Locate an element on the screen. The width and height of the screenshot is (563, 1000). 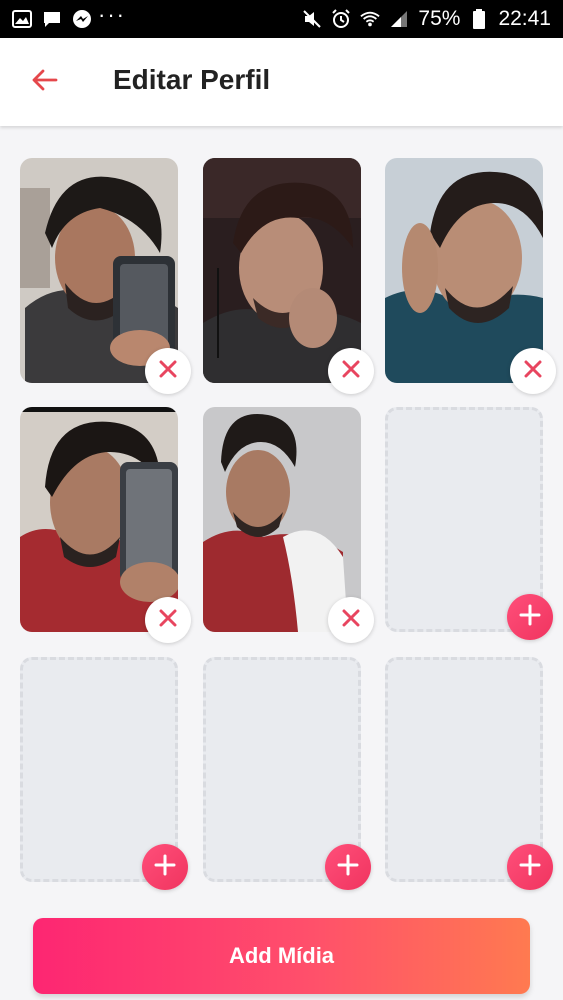
wifi-icon is located at coordinates (370, 19).